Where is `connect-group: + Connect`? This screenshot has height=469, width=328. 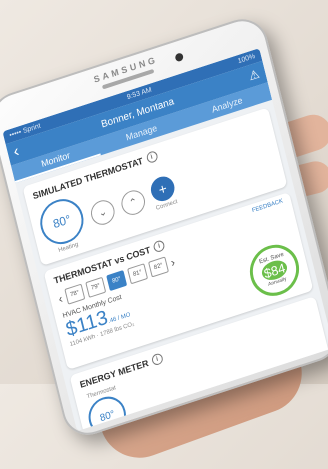 connect-group: + Connect is located at coordinates (163, 192).